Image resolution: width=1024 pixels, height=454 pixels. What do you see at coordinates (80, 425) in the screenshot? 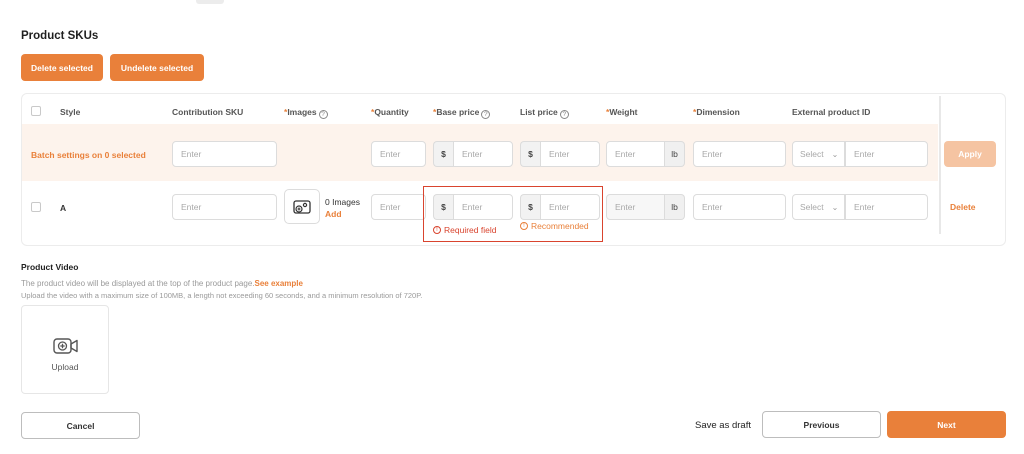
I see `cancel-button: Cancel` at bounding box center [80, 425].